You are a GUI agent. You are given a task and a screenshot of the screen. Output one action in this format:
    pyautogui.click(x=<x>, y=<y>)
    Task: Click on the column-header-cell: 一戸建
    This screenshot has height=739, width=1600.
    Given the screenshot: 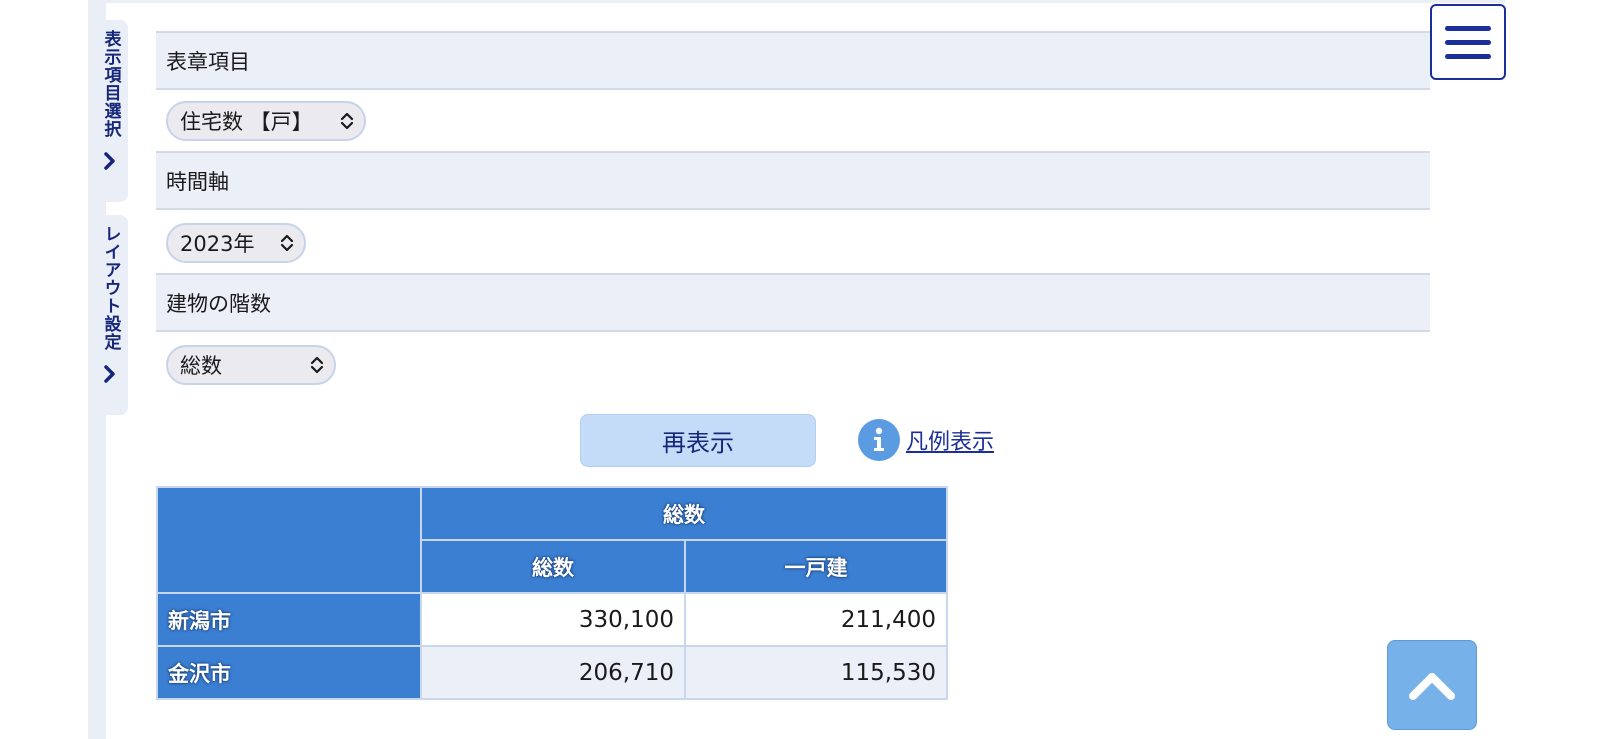 What is the action you would take?
    pyautogui.click(x=816, y=566)
    